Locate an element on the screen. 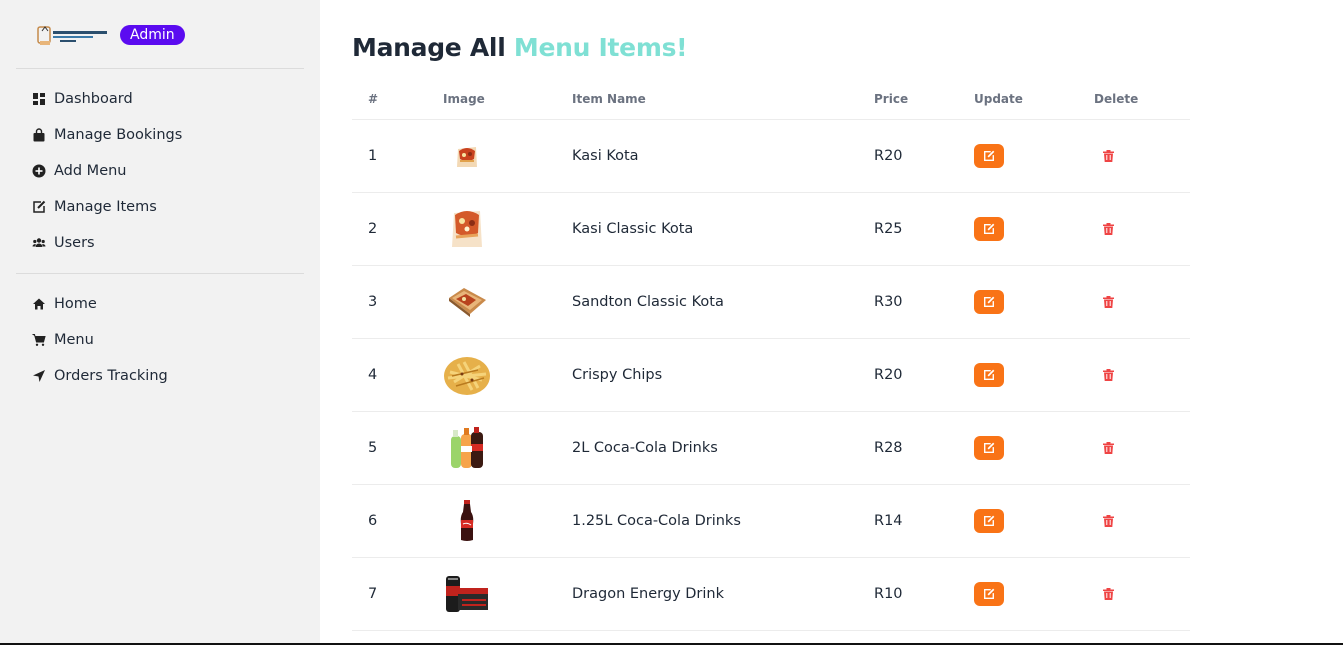 The height and width of the screenshot is (645, 1343). row-number: 4 is located at coordinates (373, 375).